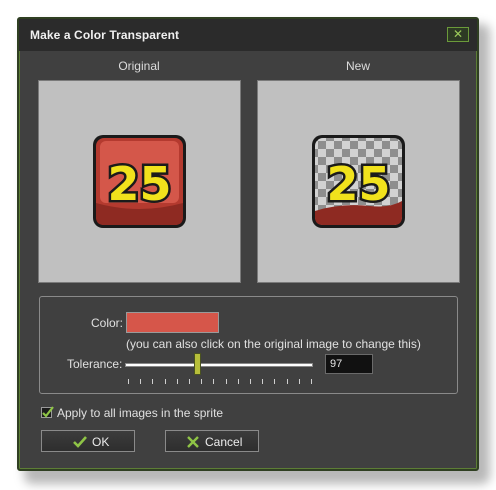 The image size is (496, 490). Describe the element at coordinates (172, 322) in the screenshot. I see `color-swatch` at that location.